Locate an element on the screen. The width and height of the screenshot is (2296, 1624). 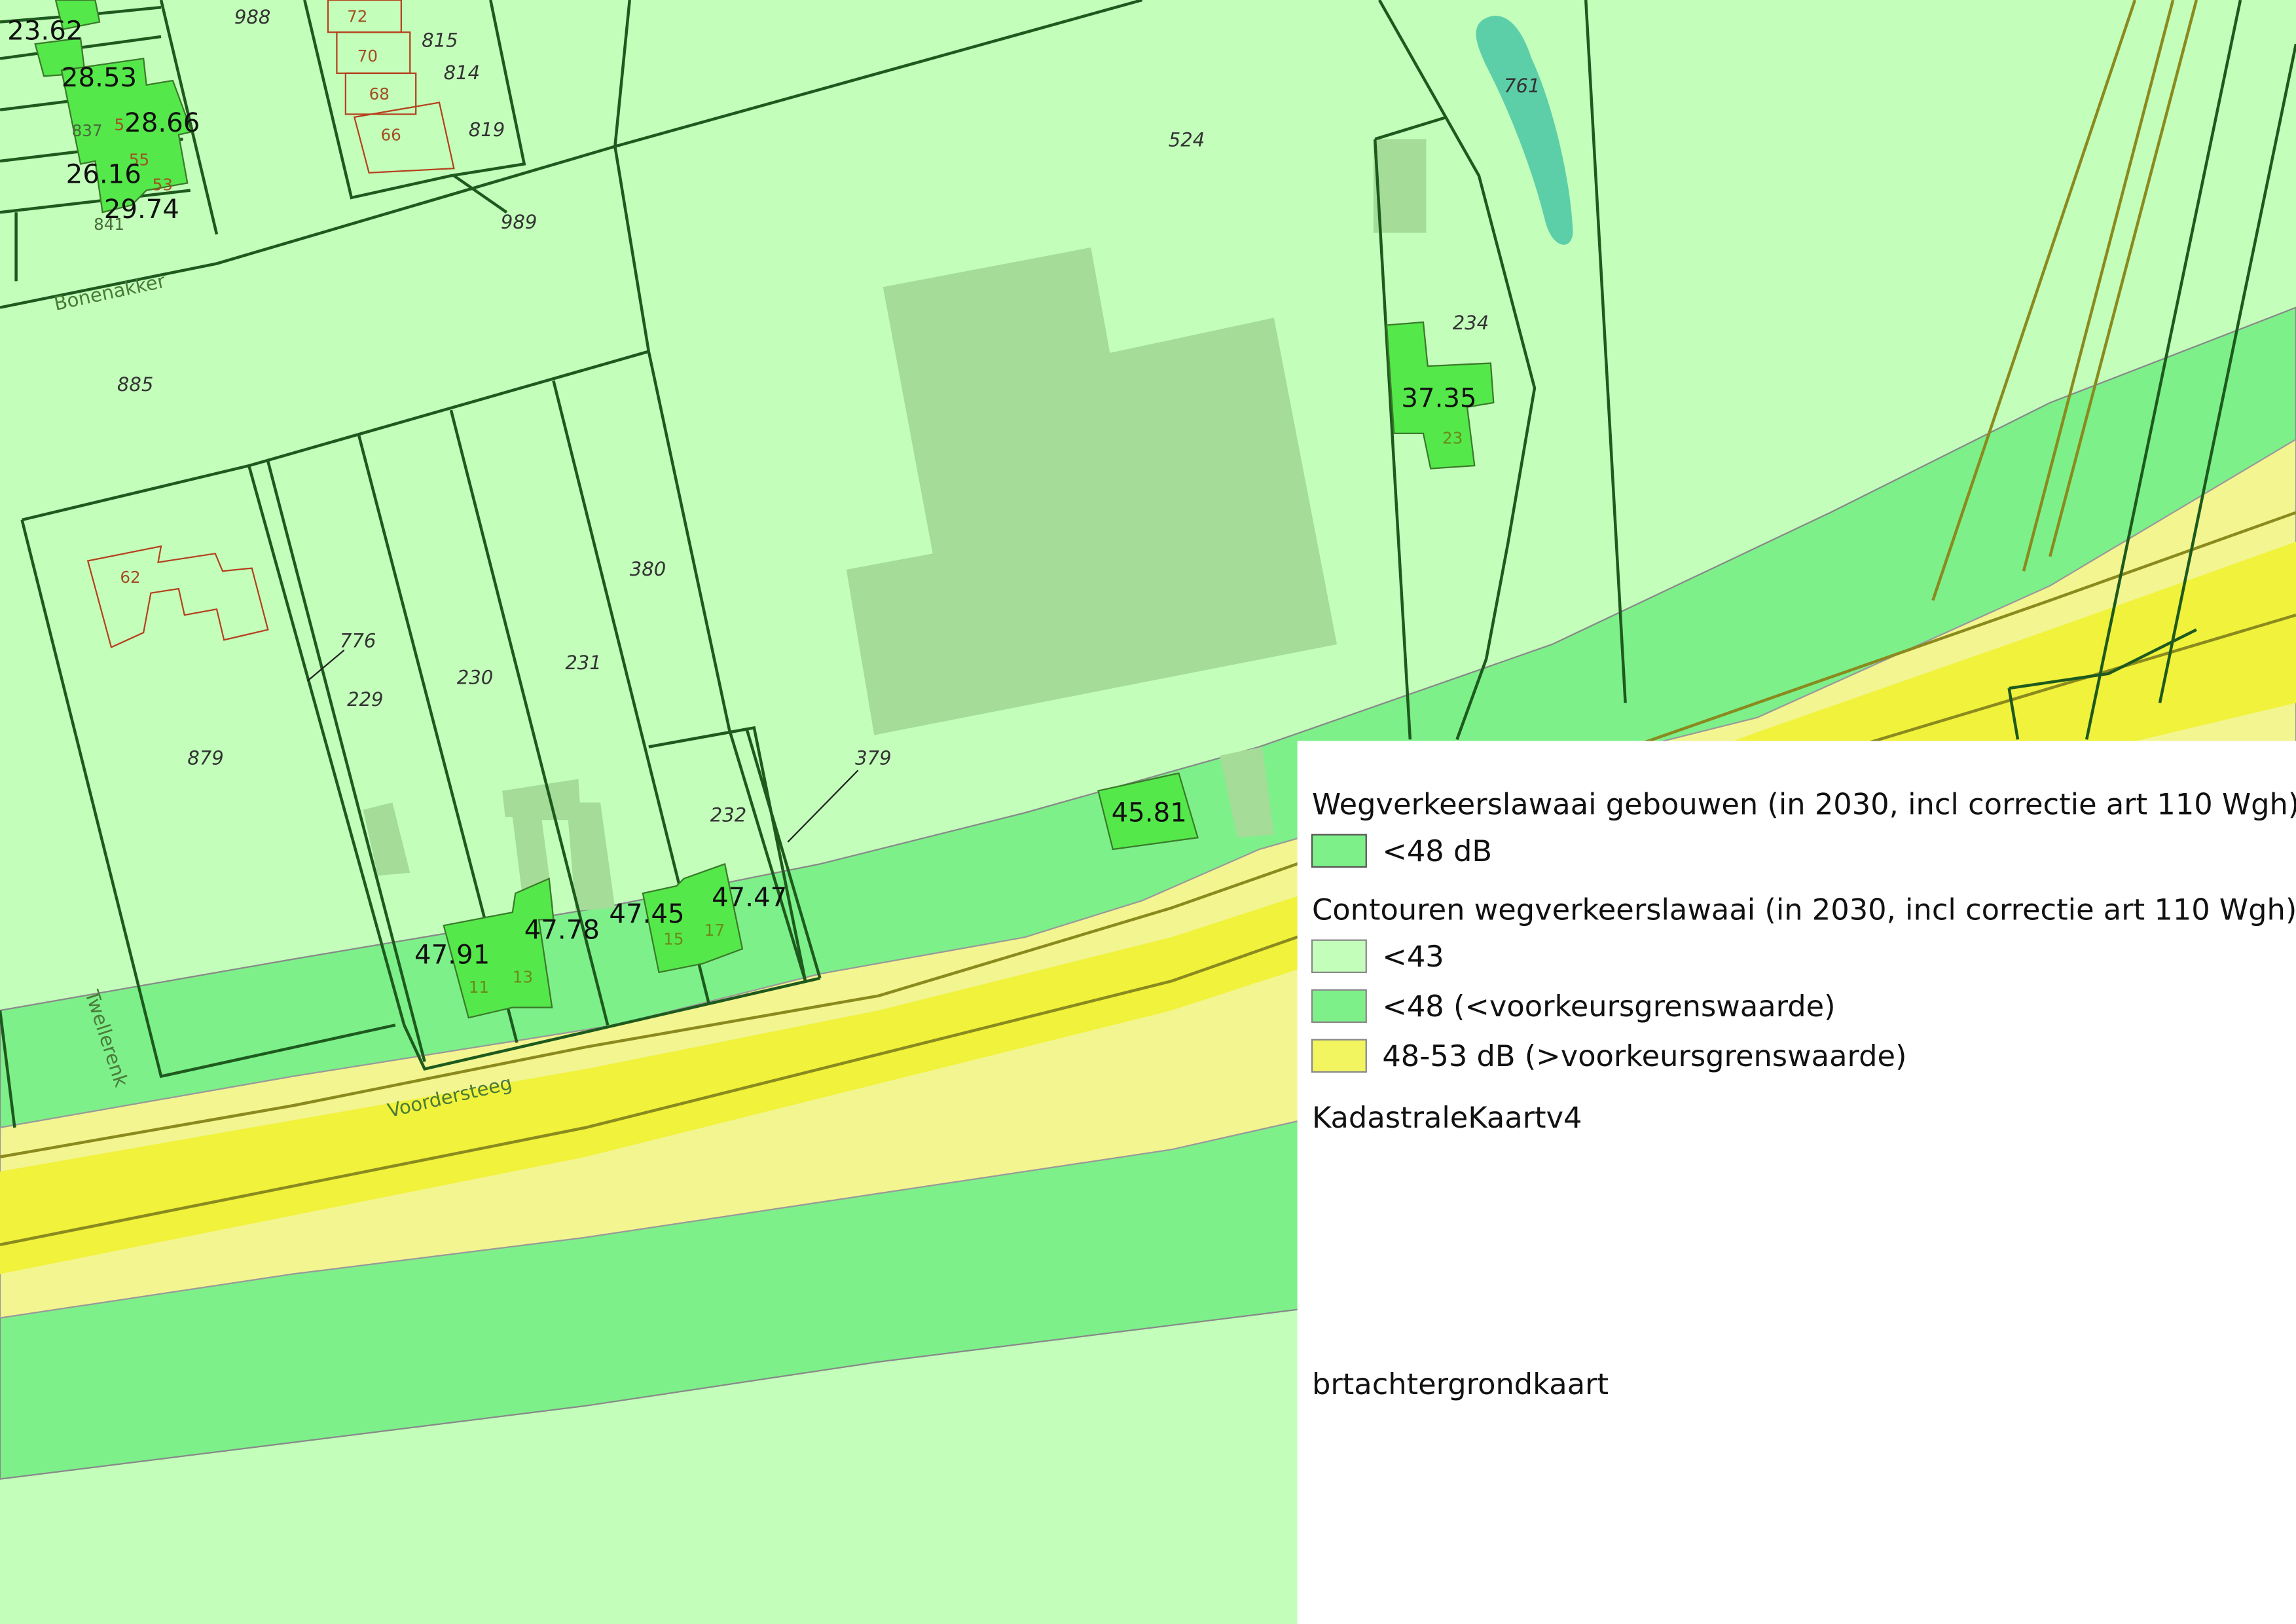
parcel-234: 234 is located at coordinates (1471, 323).